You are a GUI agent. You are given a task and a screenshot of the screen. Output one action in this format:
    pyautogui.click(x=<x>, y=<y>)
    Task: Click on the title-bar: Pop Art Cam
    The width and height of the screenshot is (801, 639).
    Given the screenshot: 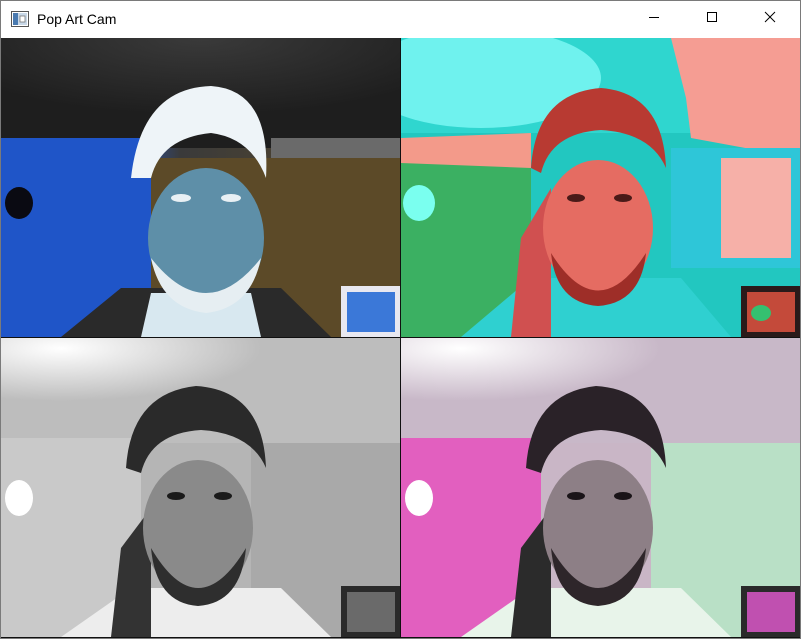 What is the action you would take?
    pyautogui.click(x=400, y=19)
    